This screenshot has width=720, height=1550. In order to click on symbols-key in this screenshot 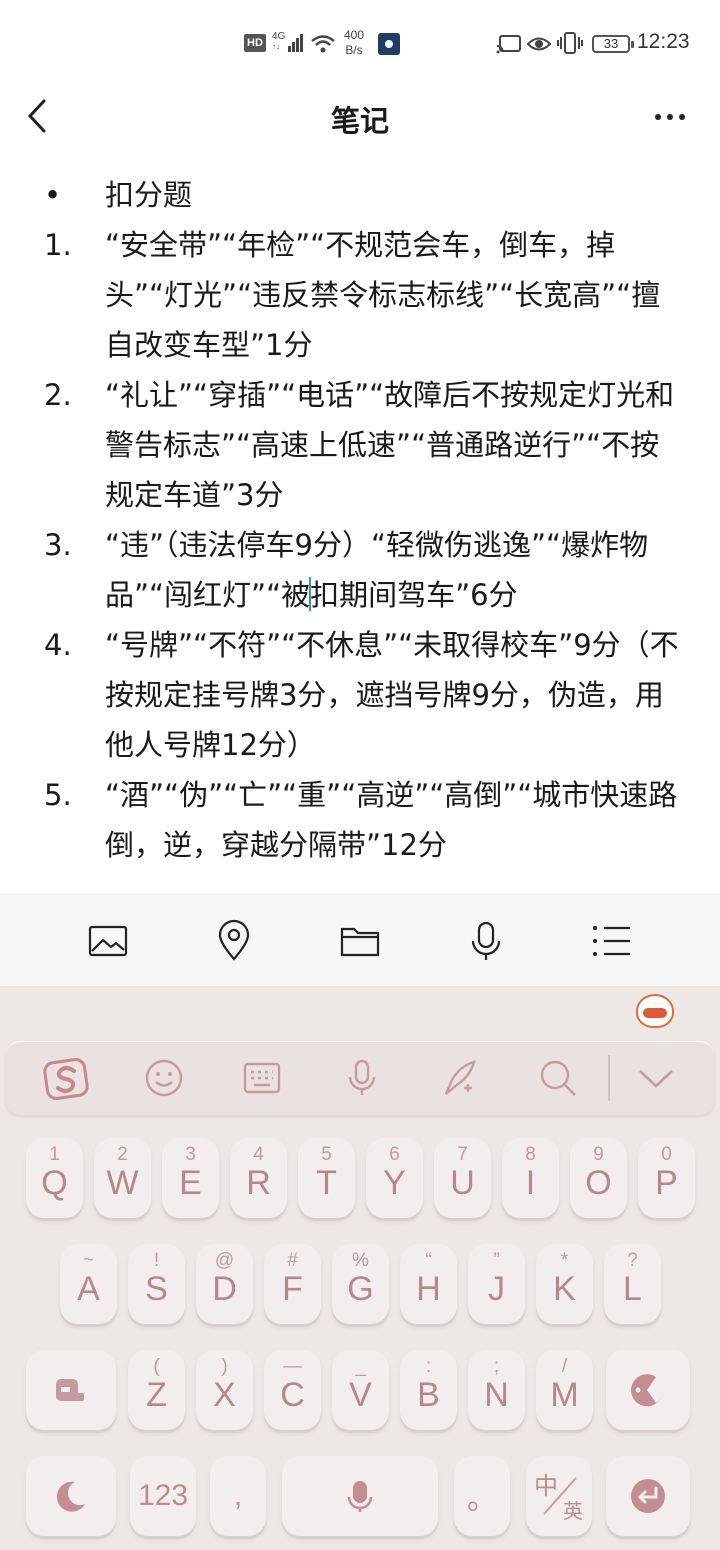, I will do `click(71, 1496)`.